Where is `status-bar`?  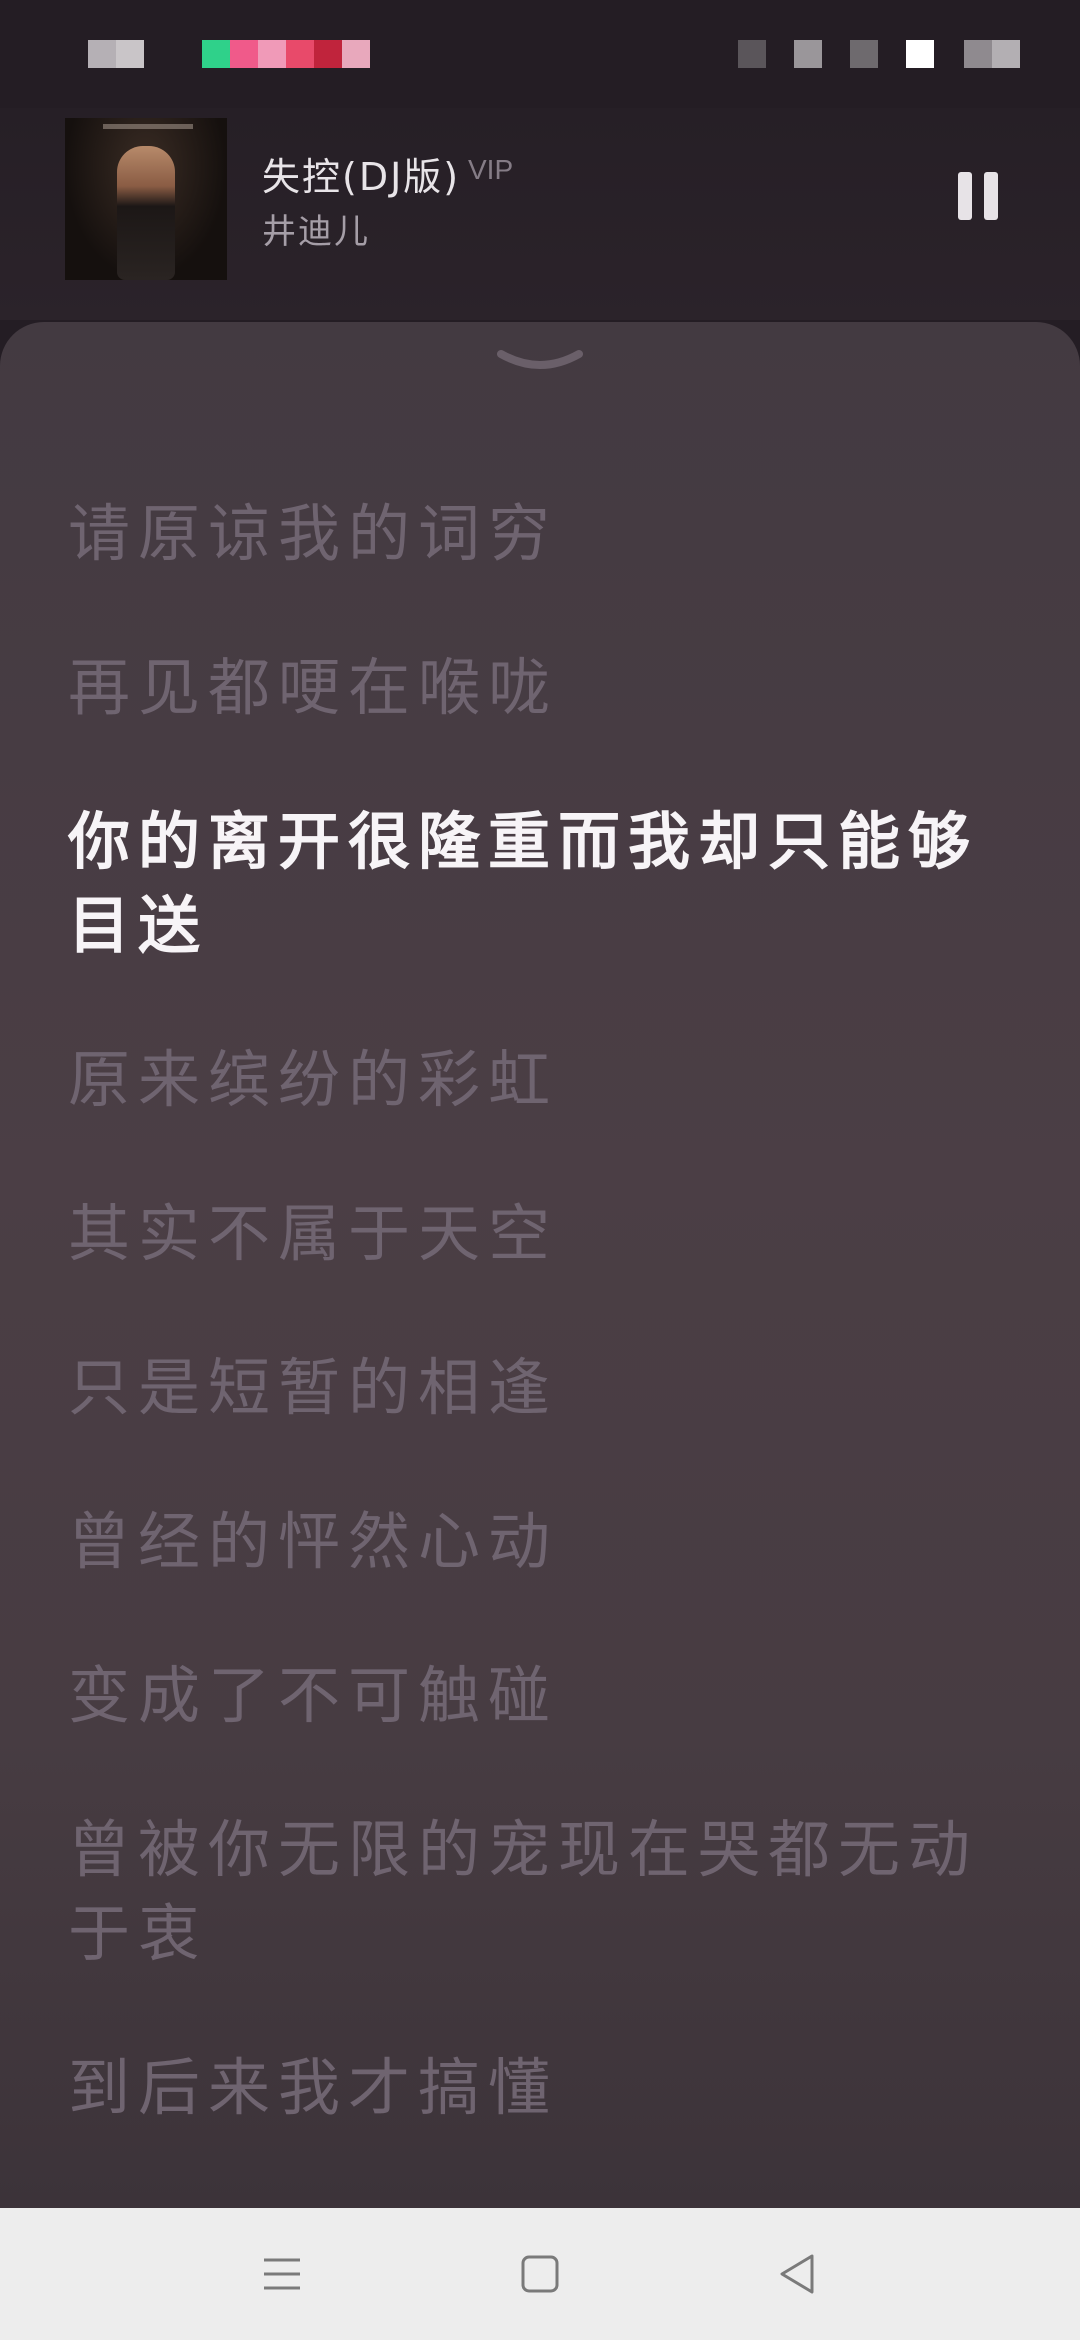
status-bar is located at coordinates (540, 54).